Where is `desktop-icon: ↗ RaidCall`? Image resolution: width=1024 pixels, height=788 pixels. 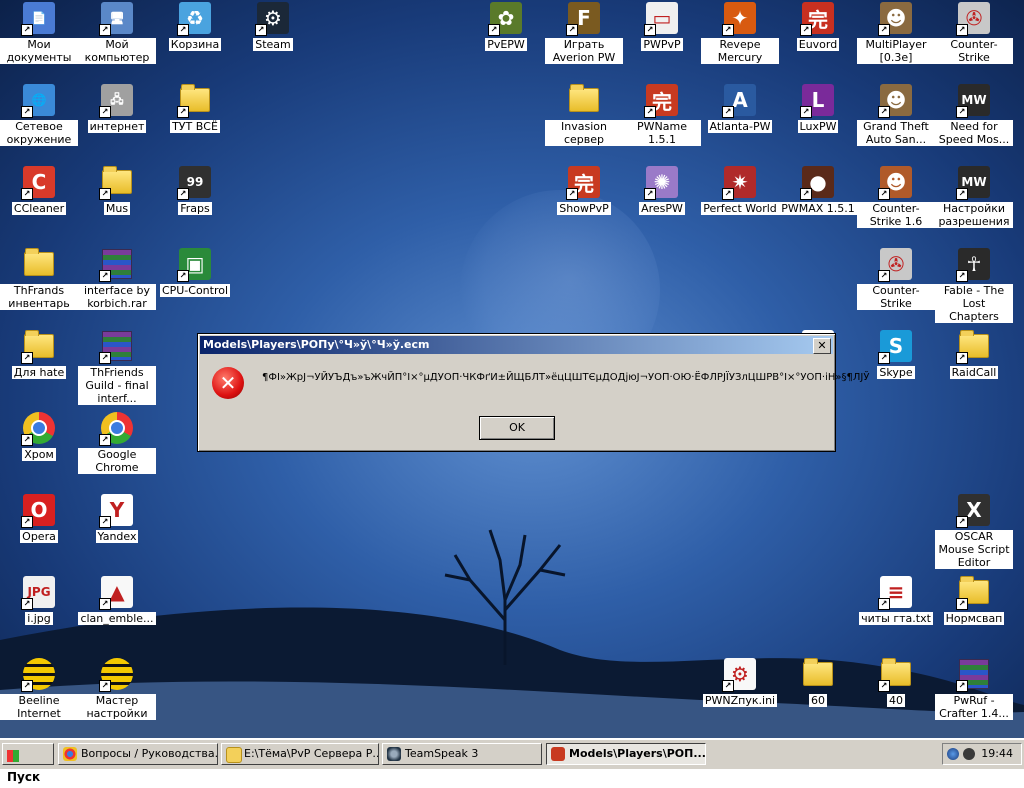
desktop-icon: ↗ RaidCall is located at coordinates (974, 354).